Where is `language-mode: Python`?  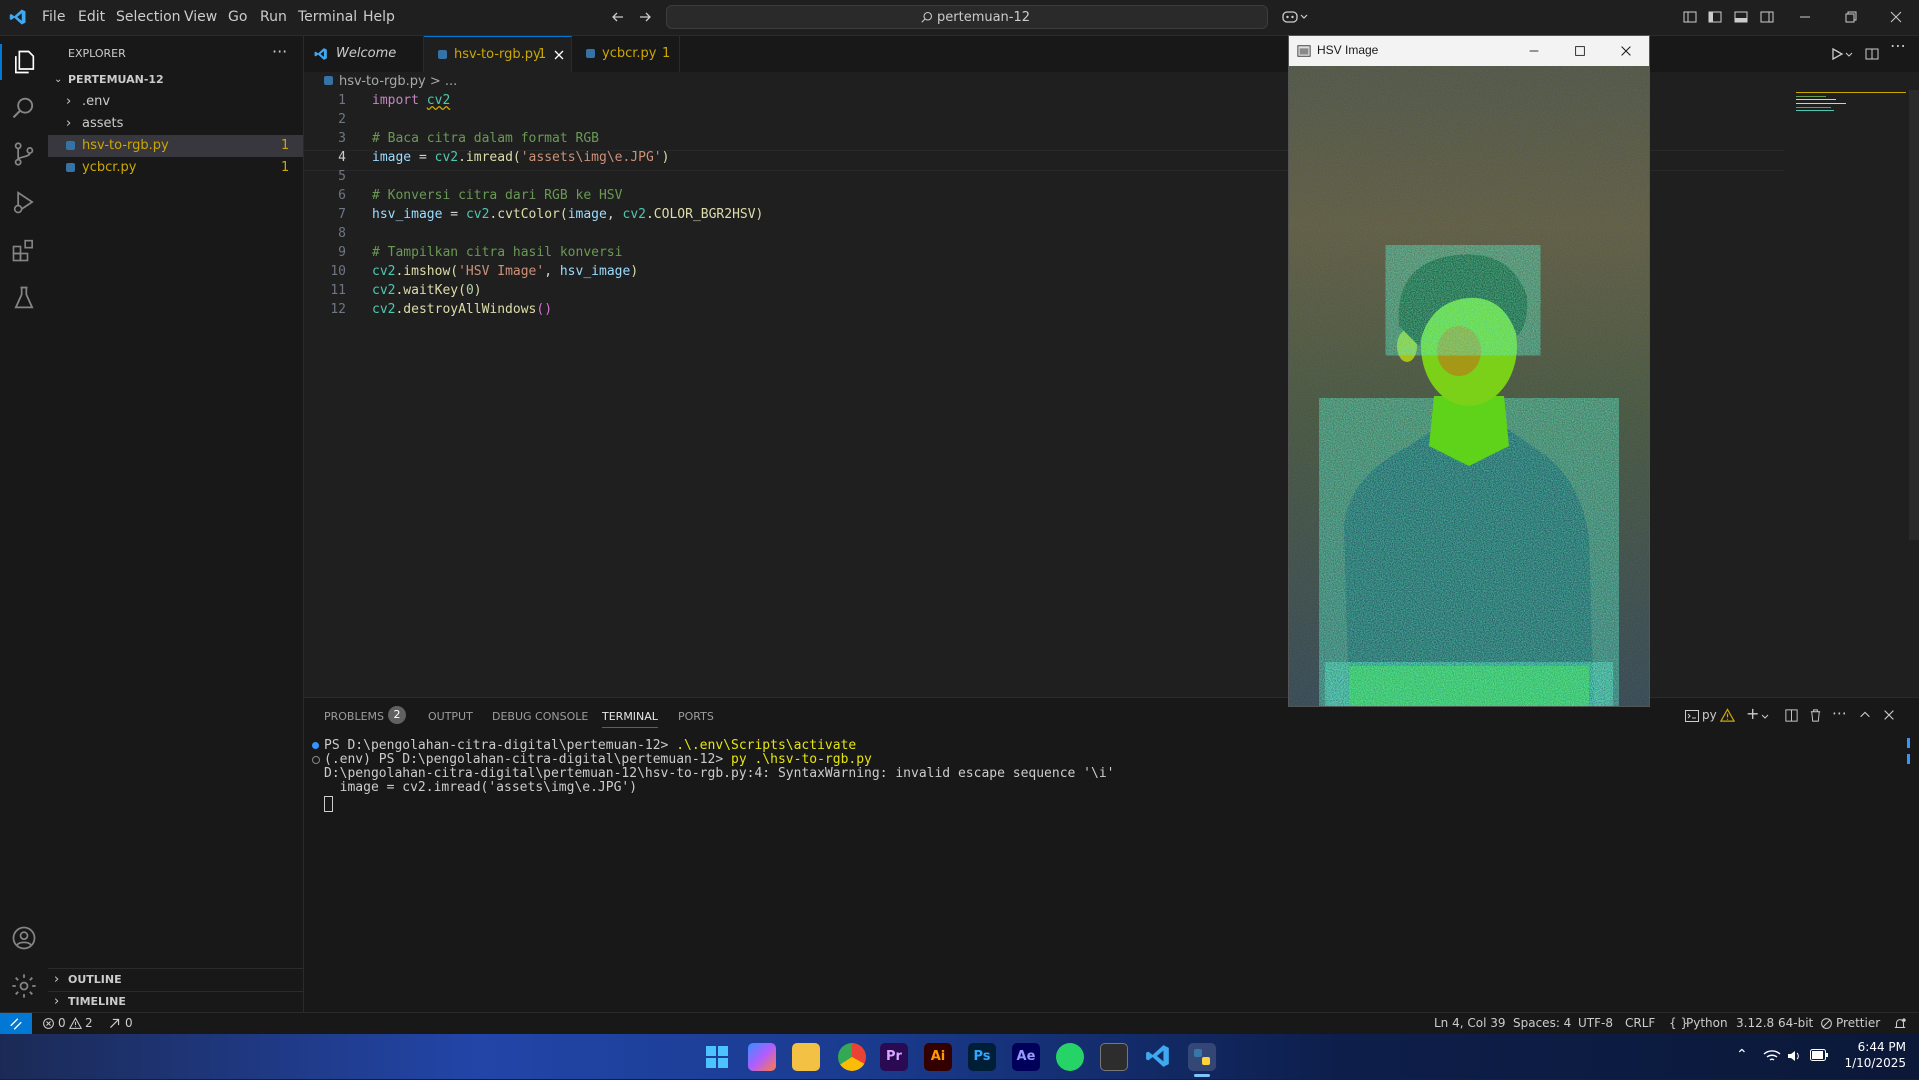 language-mode: Python is located at coordinates (1707, 1023).